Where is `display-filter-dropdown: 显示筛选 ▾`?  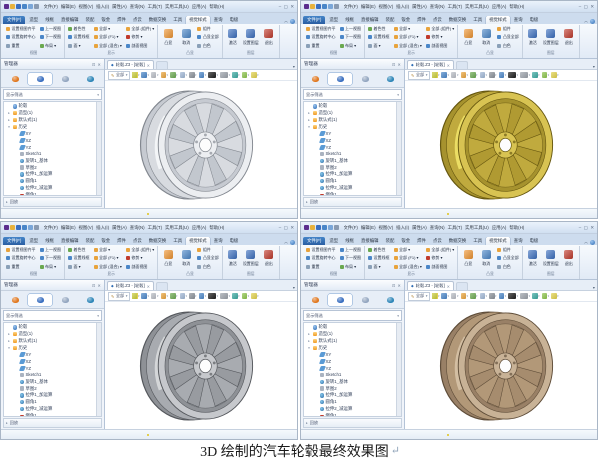 display-filter-dropdown: 显示筛选 ▾ is located at coordinates (352, 94).